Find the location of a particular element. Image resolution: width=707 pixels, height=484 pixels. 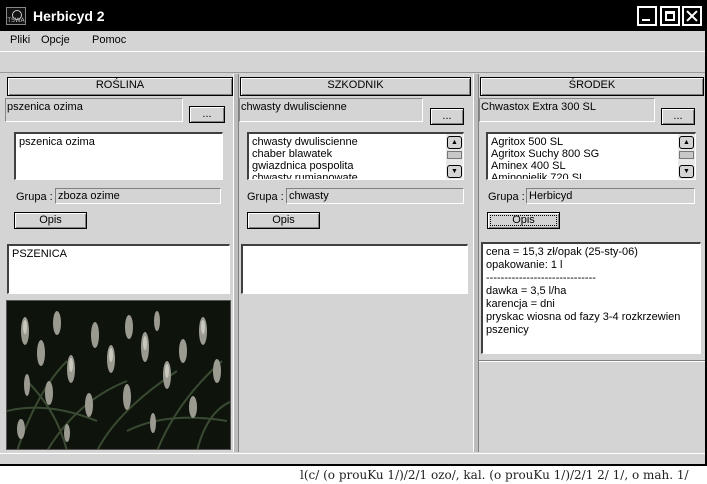

pest-list-scrollbar: ▲ ▼ is located at coordinates (454, 156).